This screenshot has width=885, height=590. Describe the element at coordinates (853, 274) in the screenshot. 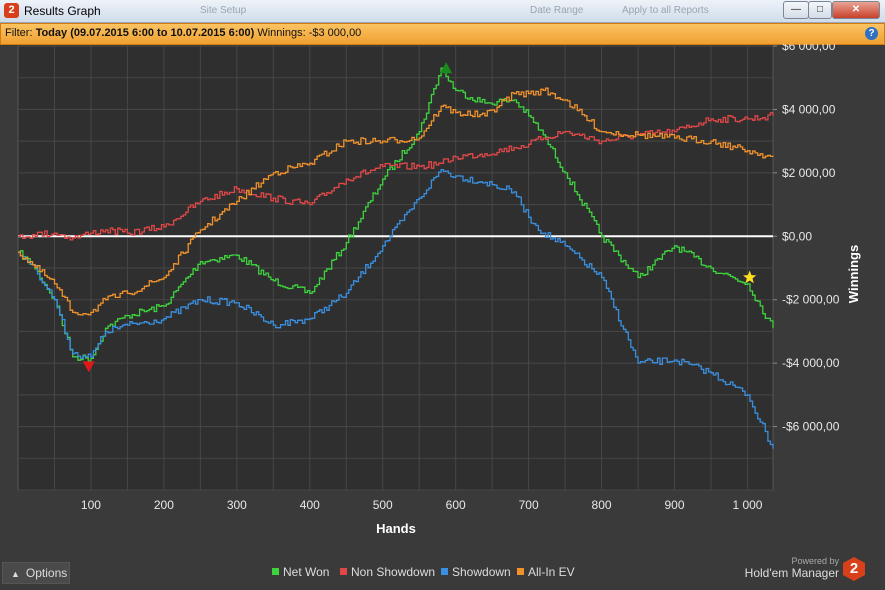

I see `y-axis-label: Winnings` at that location.